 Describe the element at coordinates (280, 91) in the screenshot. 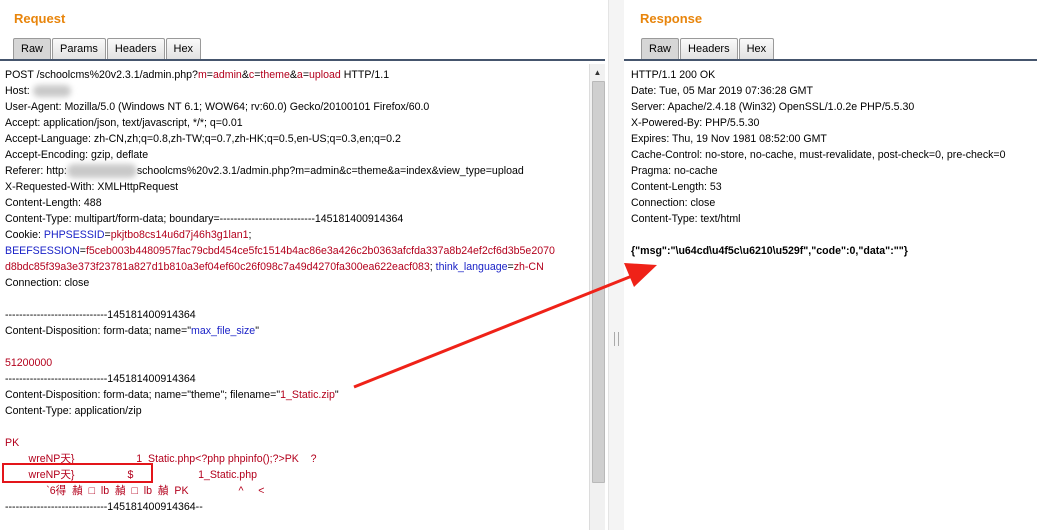

I see `header-host: Host:` at that location.